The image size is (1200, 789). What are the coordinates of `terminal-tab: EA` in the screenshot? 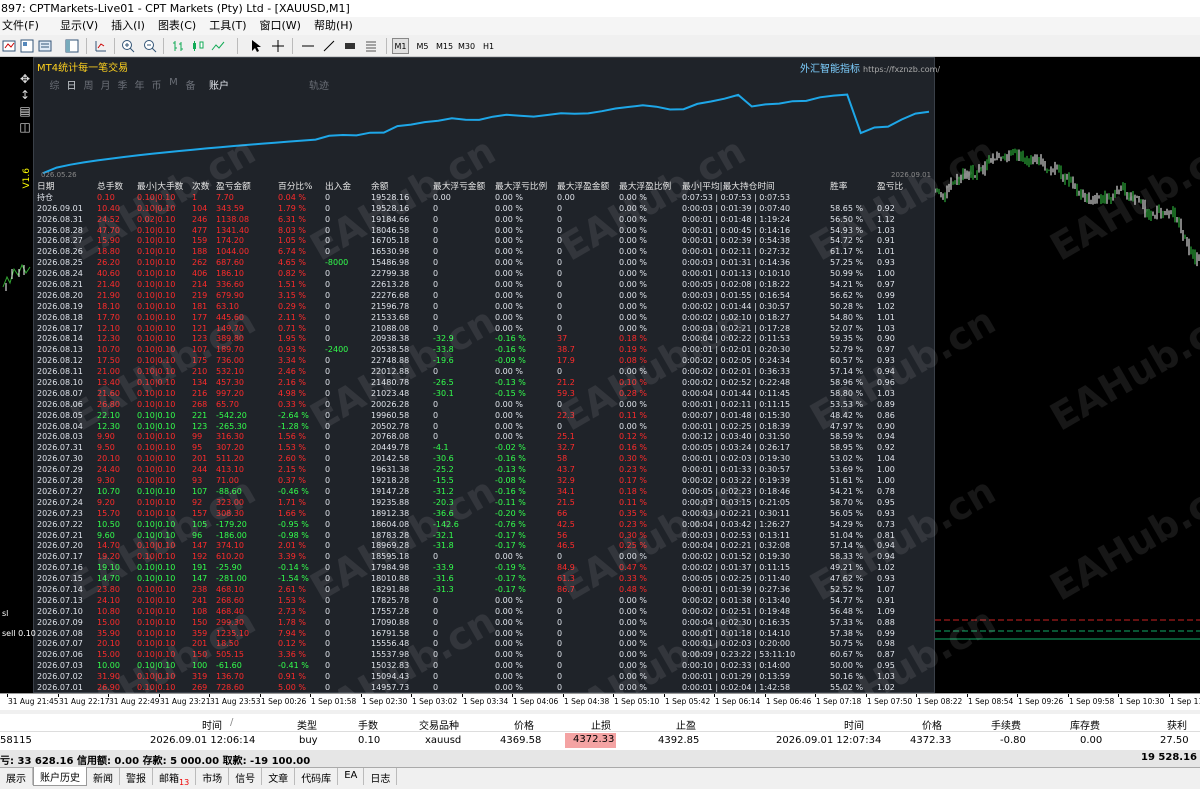 It's located at (351, 776).